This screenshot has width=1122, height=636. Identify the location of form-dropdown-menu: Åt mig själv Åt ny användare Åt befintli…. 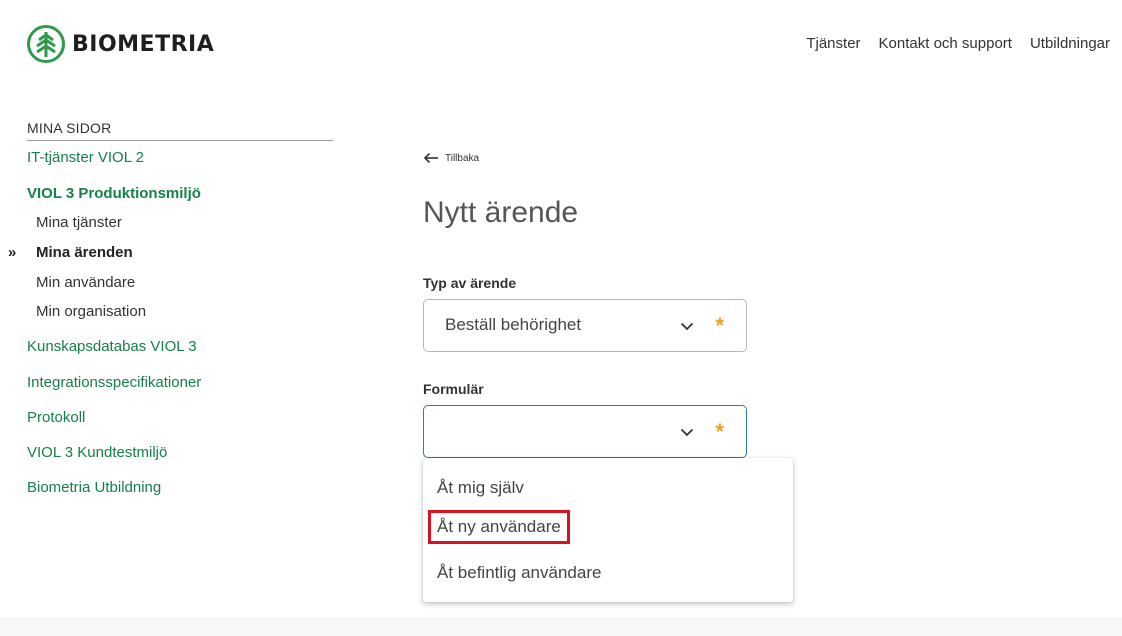
(608, 530).